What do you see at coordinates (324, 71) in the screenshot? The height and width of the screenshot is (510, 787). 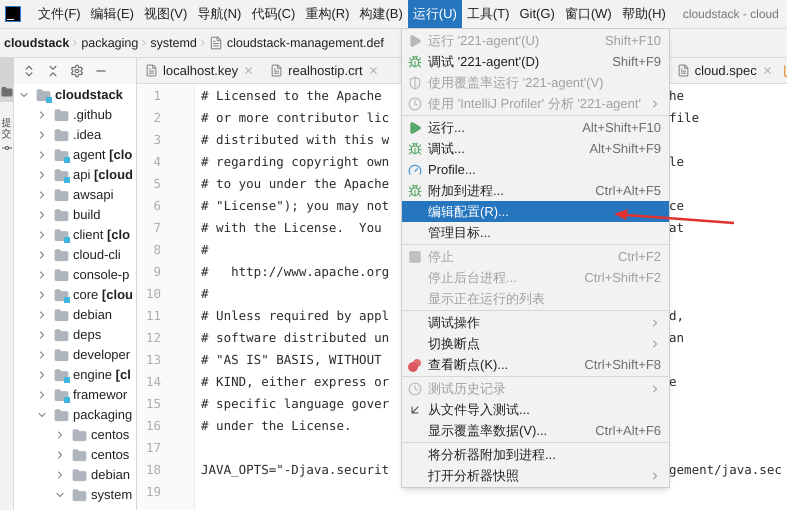 I see `editor-tab: realhostip.crt` at bounding box center [324, 71].